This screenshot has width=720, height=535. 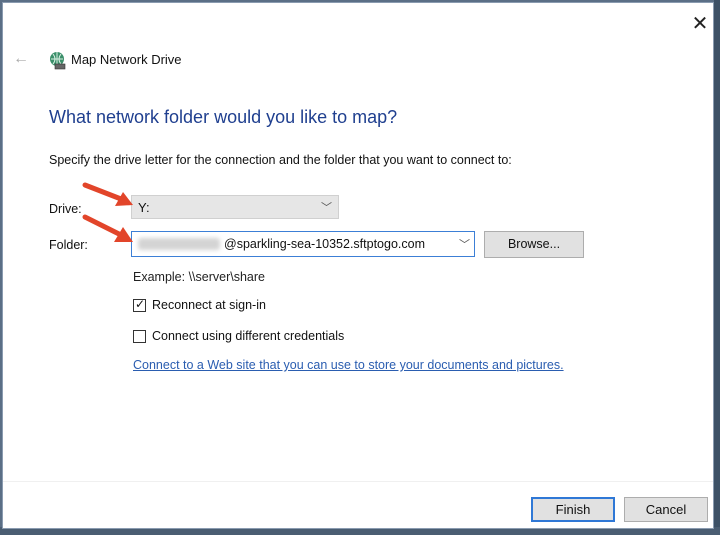 I want to click on different-credentials-checkbox, so click(x=139, y=336).